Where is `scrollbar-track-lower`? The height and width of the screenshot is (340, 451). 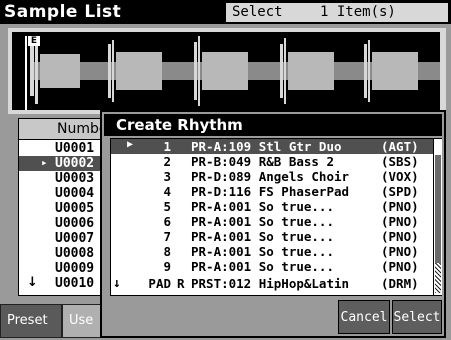 scrollbar-track-lower is located at coordinates (438, 278).